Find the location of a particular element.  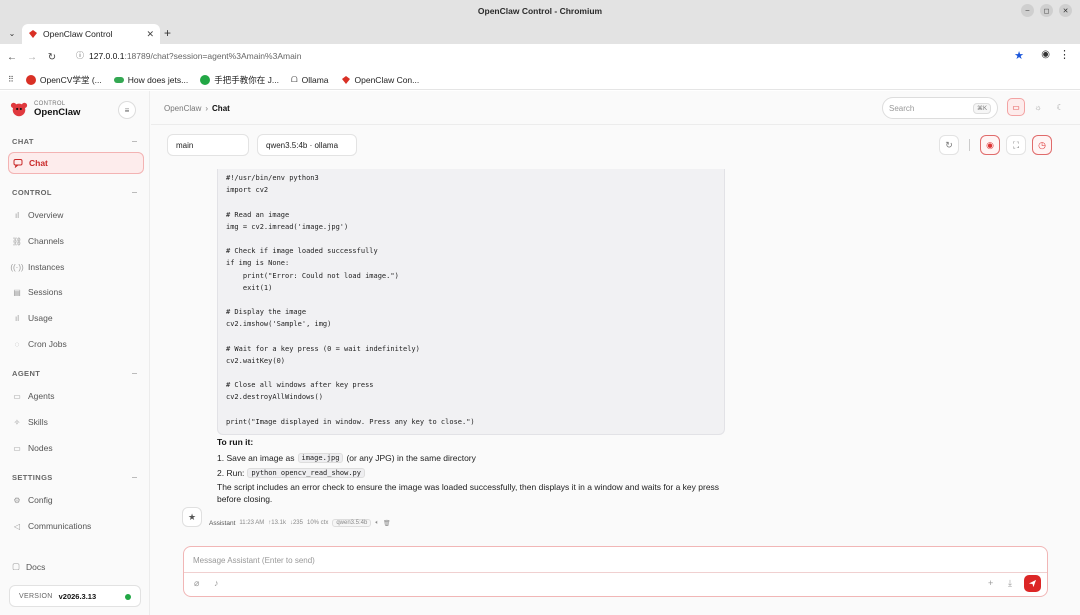

code-line: # Close all windows after key press is located at coordinates (300, 385).